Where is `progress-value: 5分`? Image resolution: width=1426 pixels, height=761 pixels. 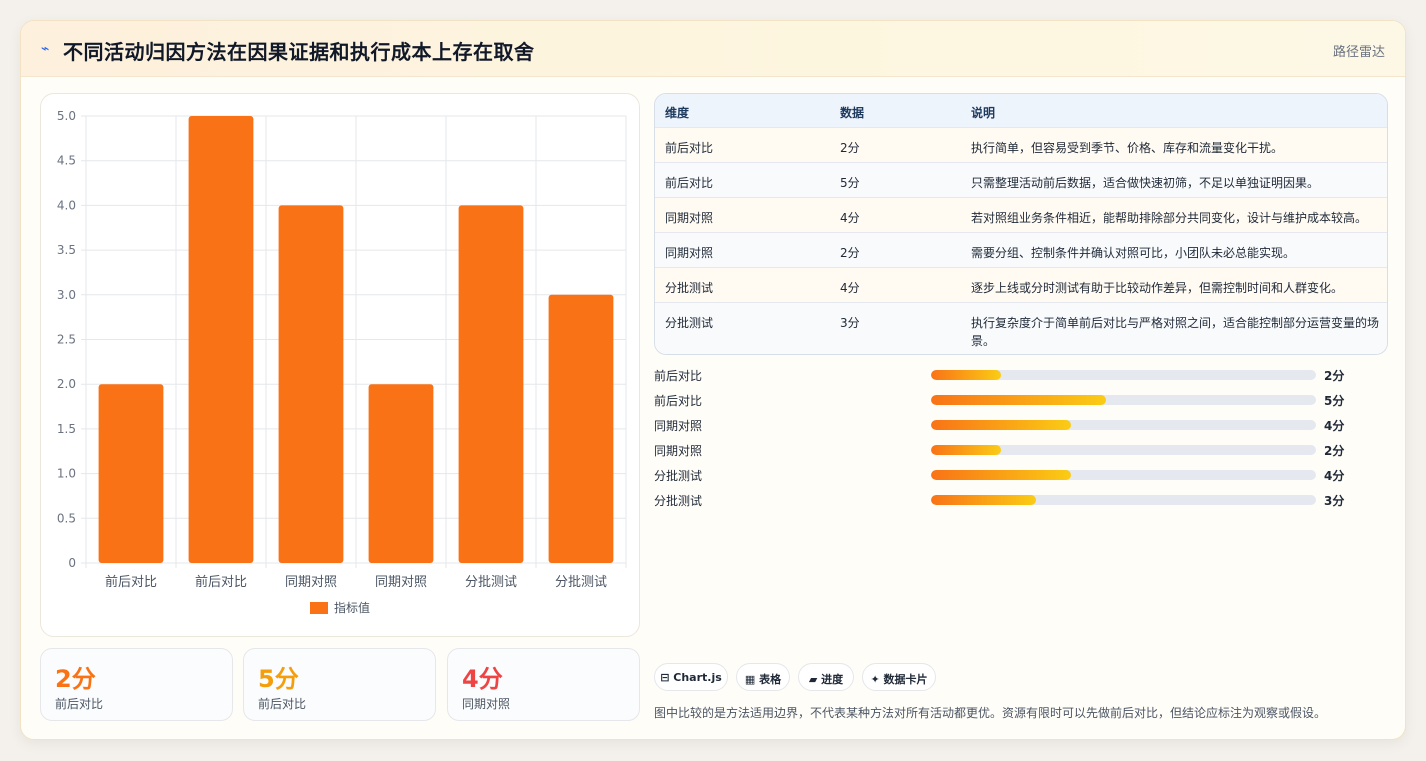
progress-value: 5分 is located at coordinates (1334, 401).